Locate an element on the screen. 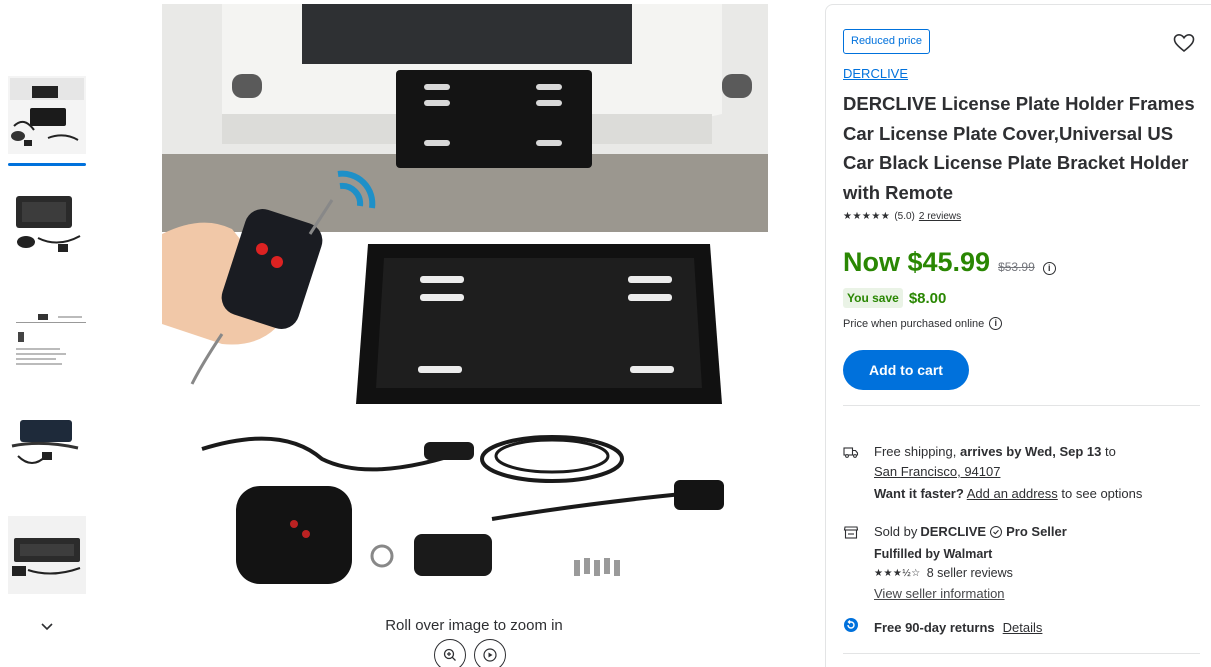 This screenshot has height=667, width=1211. sold-by: Sold by DERCLIVE Pro Seller is located at coordinates (970, 531).